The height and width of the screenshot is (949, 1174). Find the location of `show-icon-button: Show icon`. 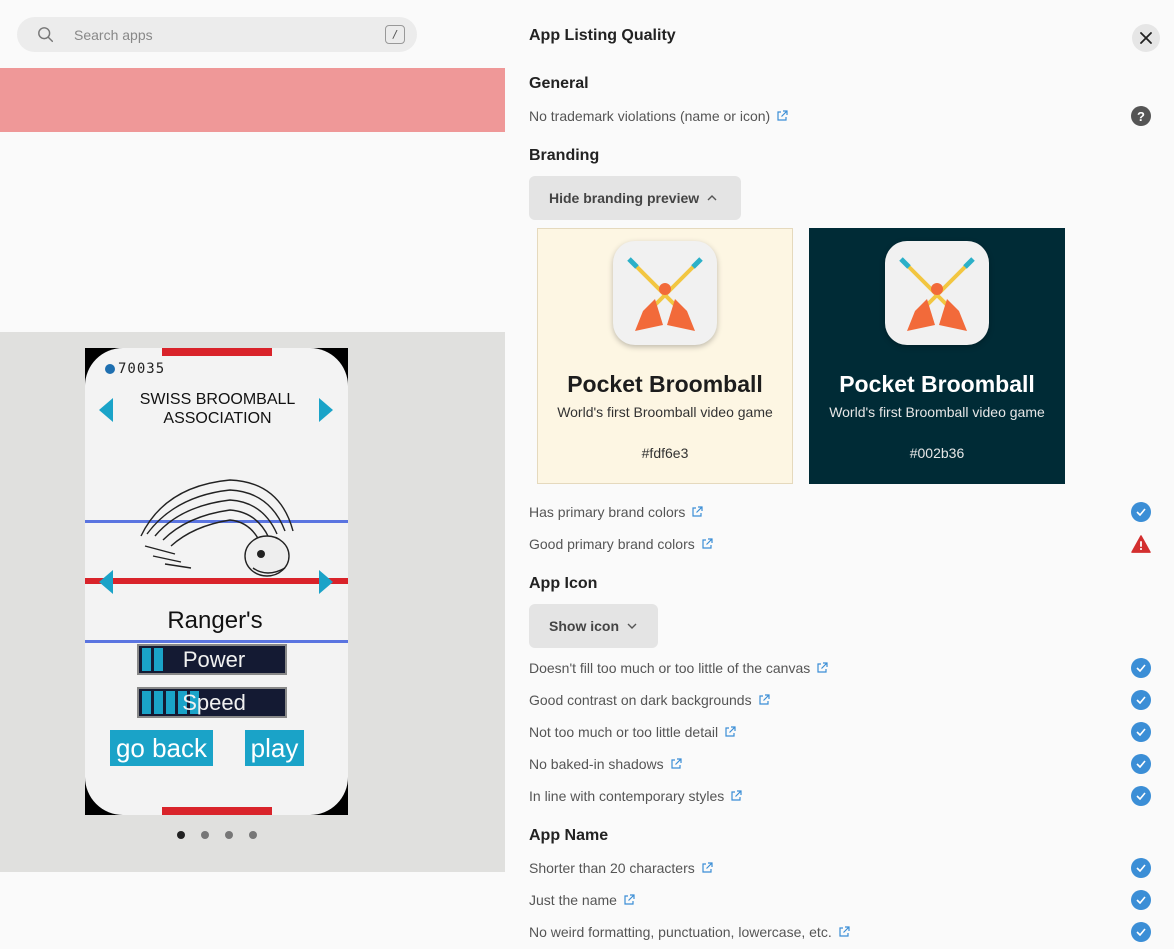

show-icon-button: Show icon is located at coordinates (593, 626).